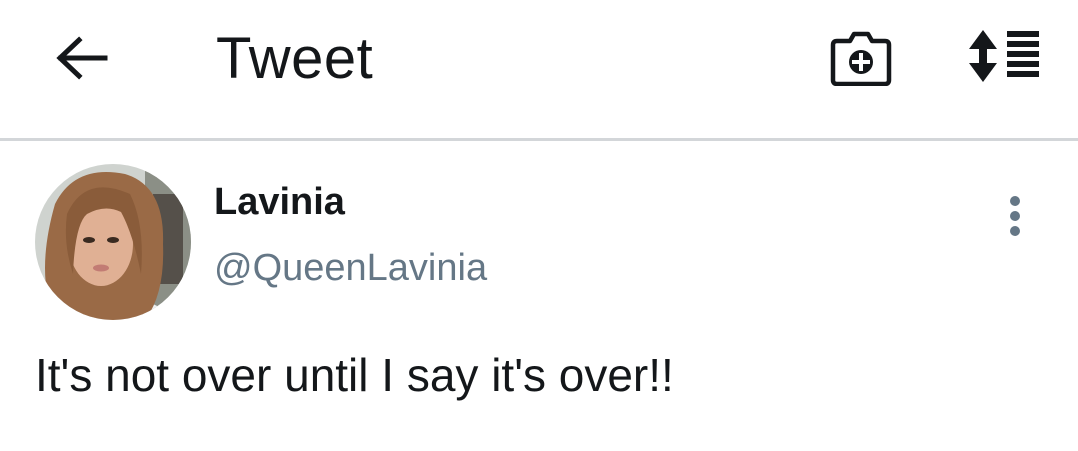 The image size is (1078, 451). I want to click on arrow-left-icon, so click(82, 58).